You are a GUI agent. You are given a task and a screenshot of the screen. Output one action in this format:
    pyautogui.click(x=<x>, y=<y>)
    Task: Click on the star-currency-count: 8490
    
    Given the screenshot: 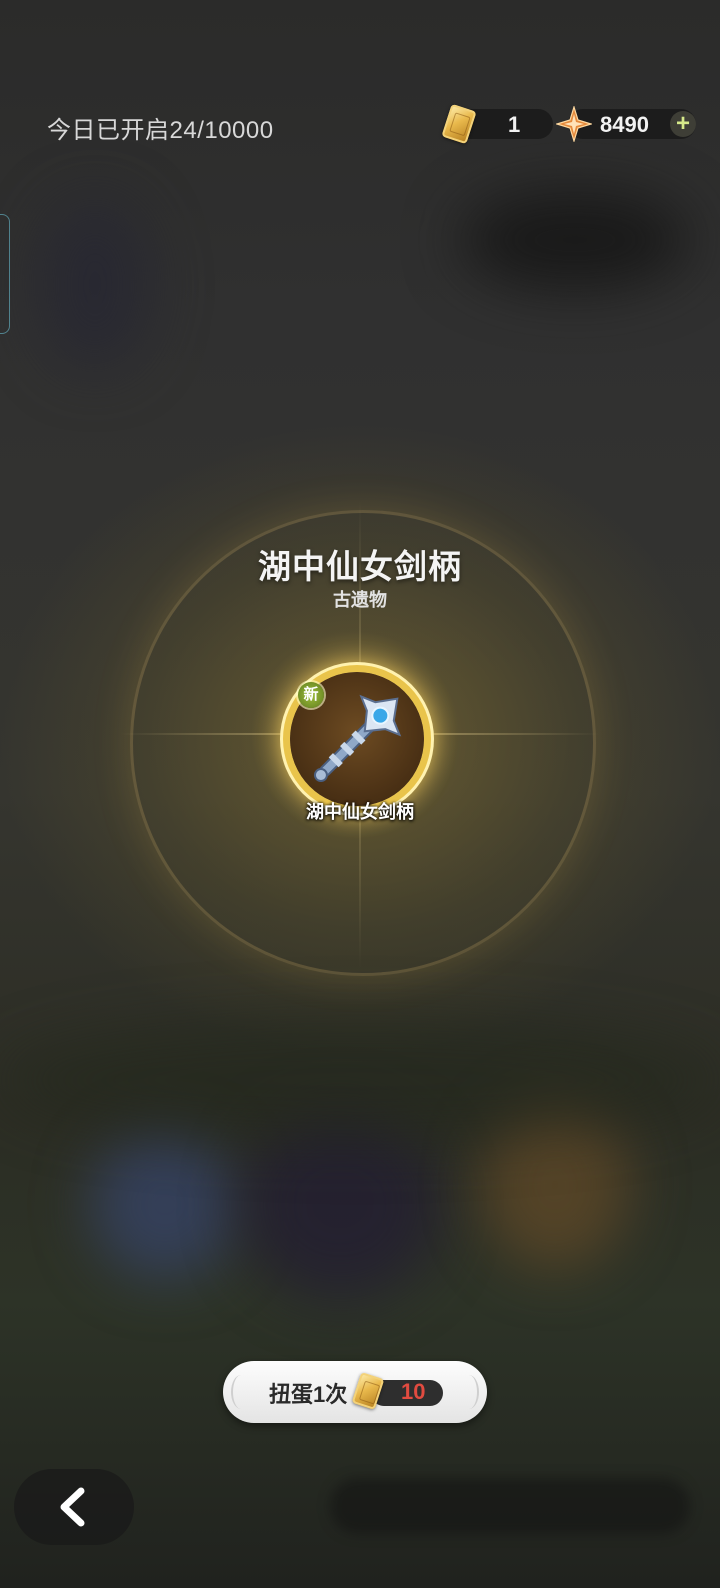 What is the action you would take?
    pyautogui.click(x=624, y=124)
    